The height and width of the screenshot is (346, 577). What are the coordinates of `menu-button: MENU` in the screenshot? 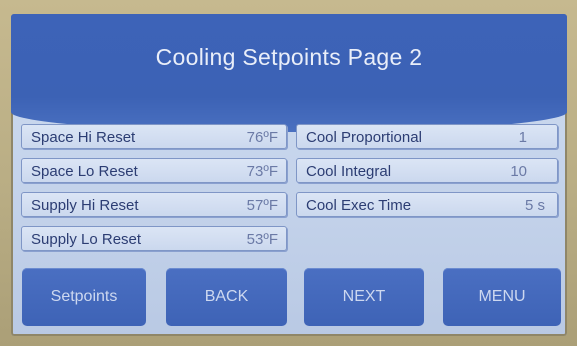 It's located at (502, 297).